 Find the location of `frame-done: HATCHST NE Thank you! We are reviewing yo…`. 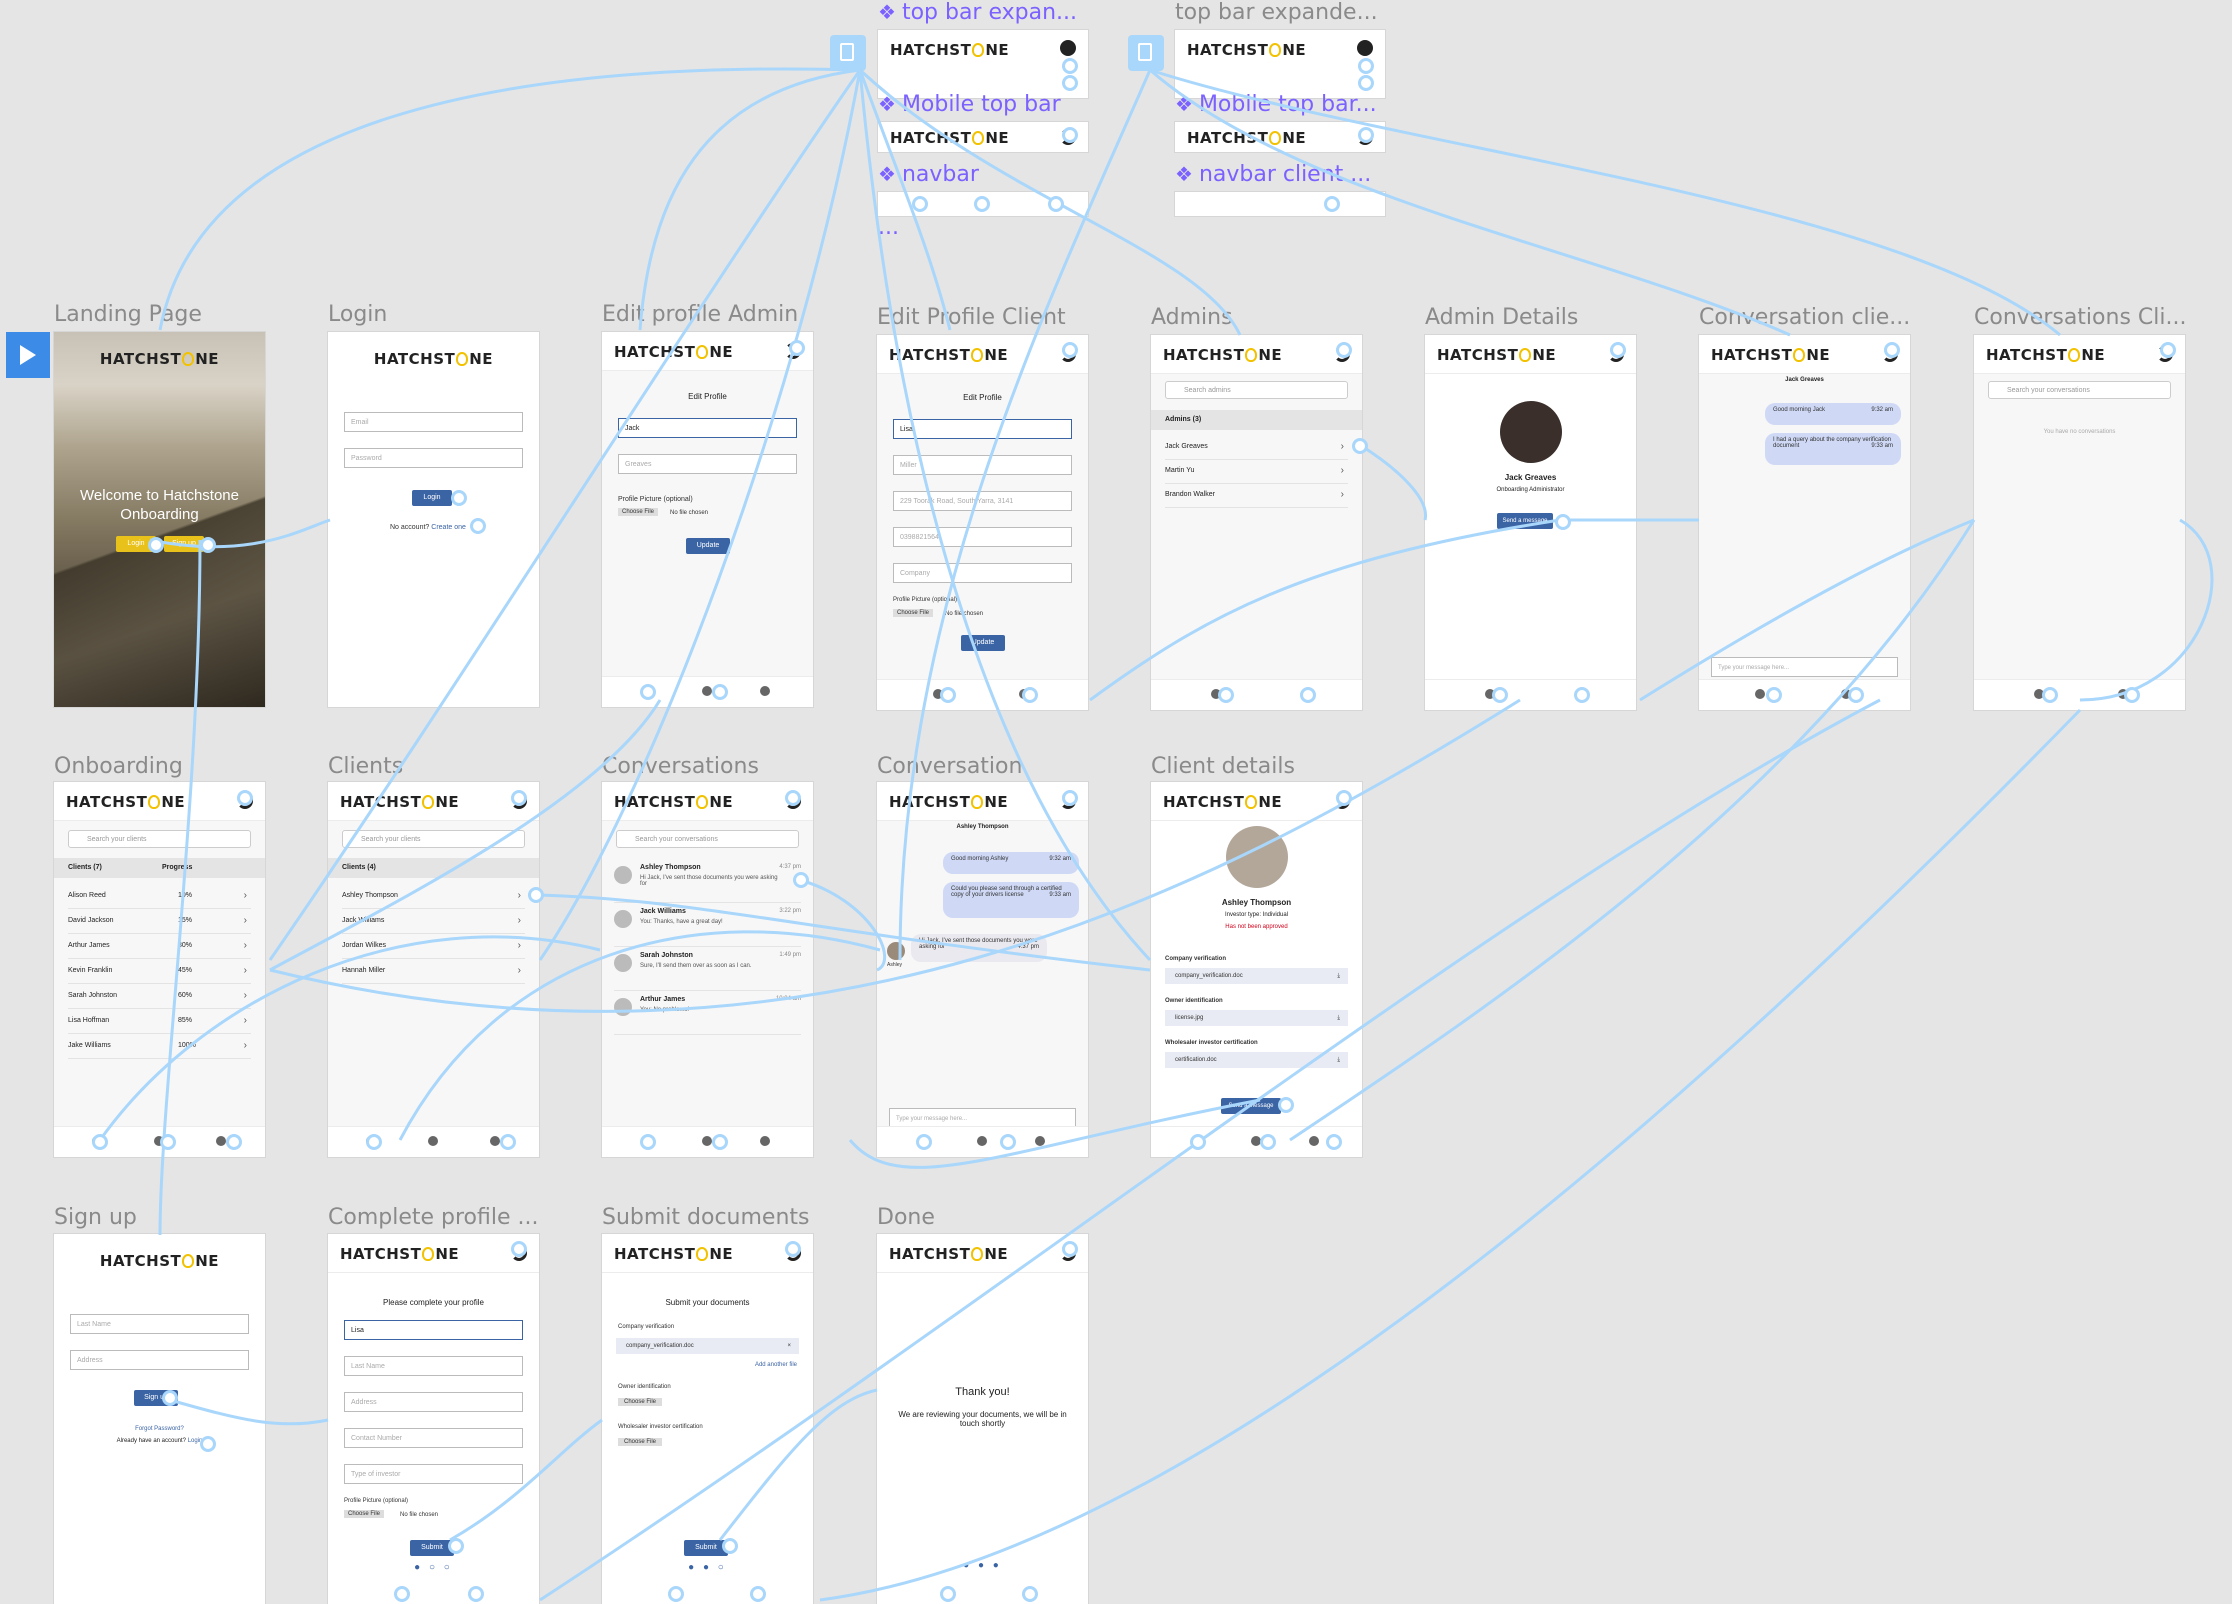

frame-done: HATCHST NE Thank you! We are reviewing yo… is located at coordinates (982, 1419).